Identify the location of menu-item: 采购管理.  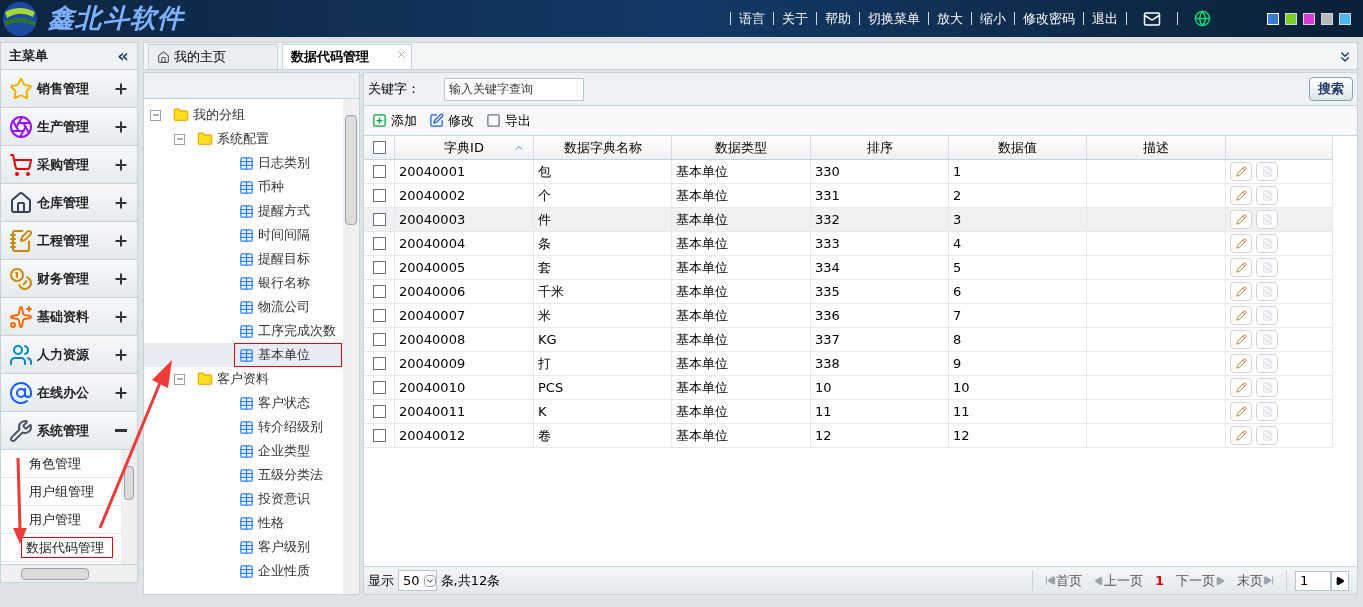
(69, 165).